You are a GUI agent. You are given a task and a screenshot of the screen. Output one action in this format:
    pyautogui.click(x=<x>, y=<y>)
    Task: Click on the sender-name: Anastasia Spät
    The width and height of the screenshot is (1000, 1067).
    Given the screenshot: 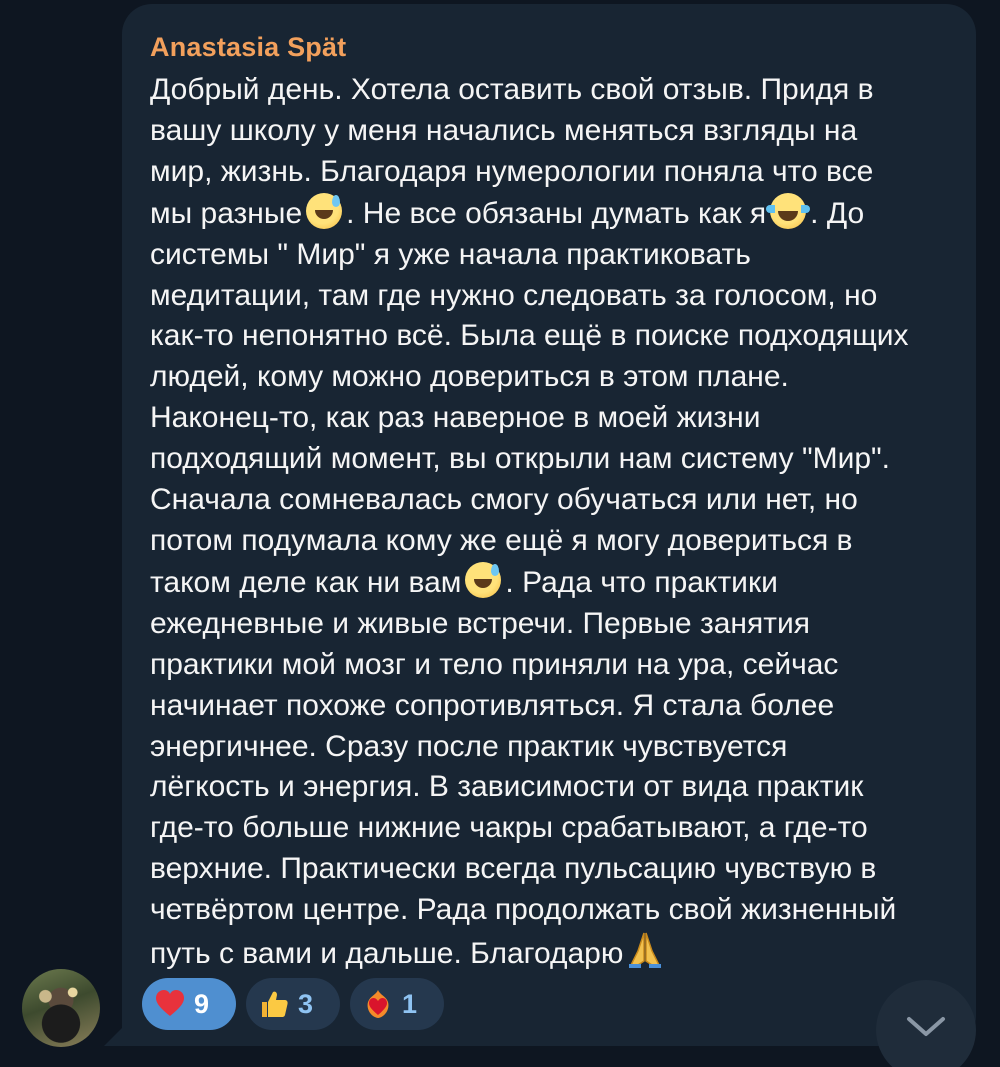 What is the action you would take?
    pyautogui.click(x=248, y=47)
    